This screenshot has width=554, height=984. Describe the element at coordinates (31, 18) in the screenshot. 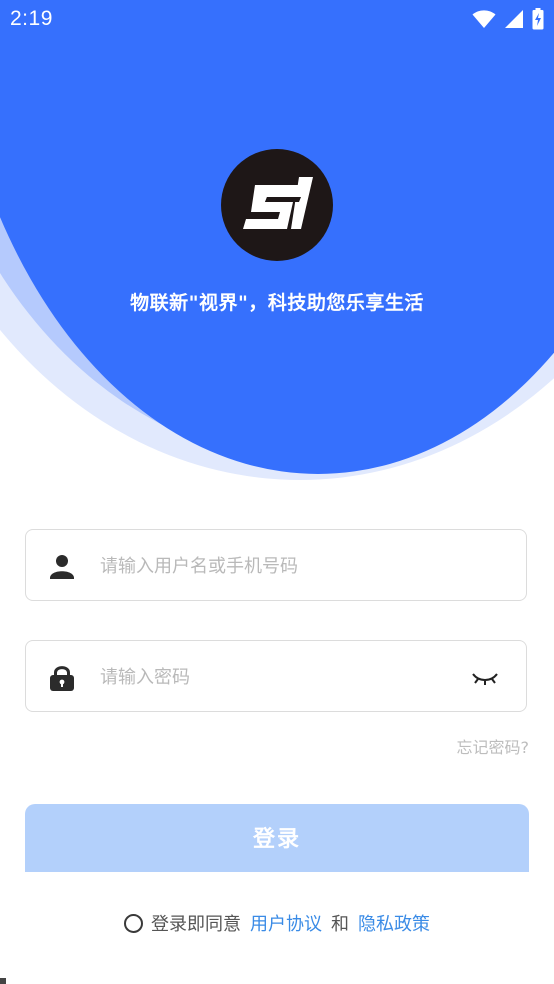

I see `status-time: 2:19` at that location.